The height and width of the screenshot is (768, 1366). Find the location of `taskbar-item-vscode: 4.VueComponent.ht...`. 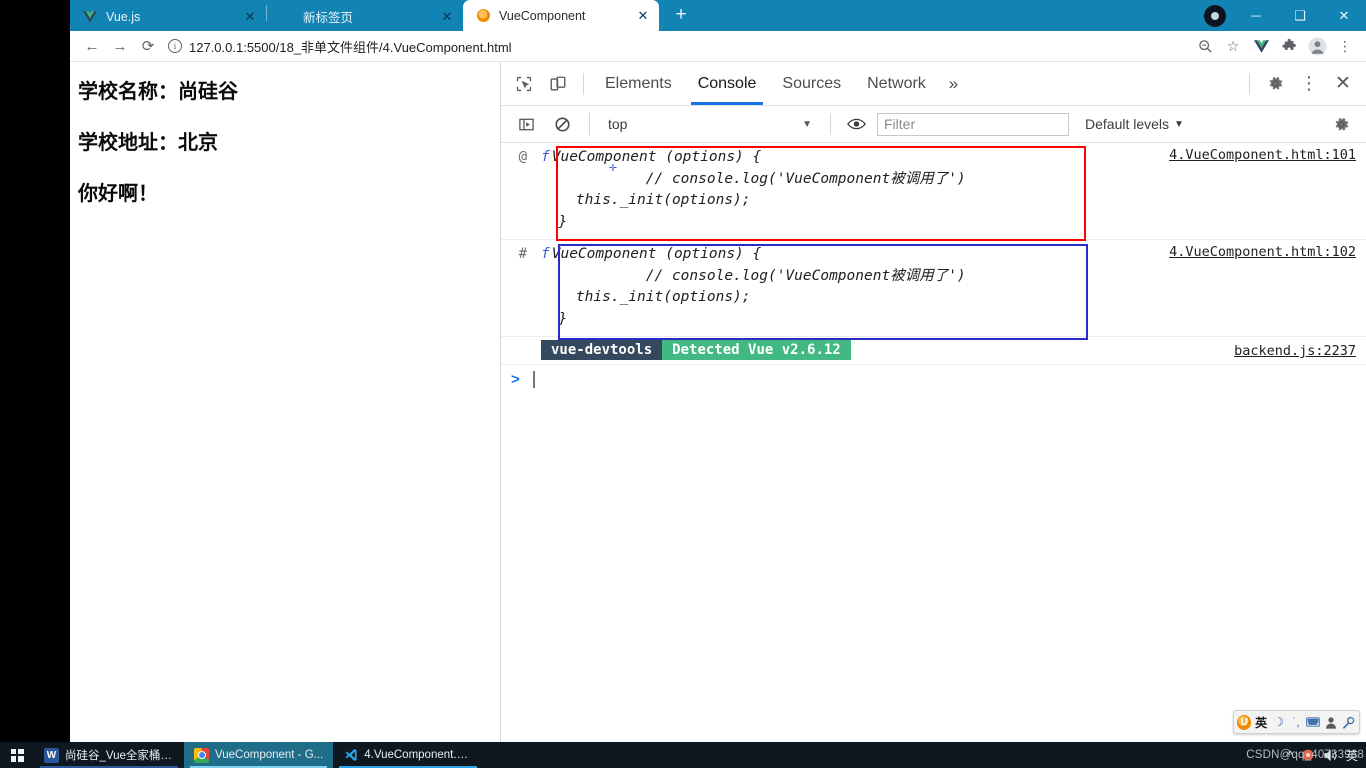

taskbar-item-vscode: 4.VueComponent.ht... is located at coordinates (408, 755).